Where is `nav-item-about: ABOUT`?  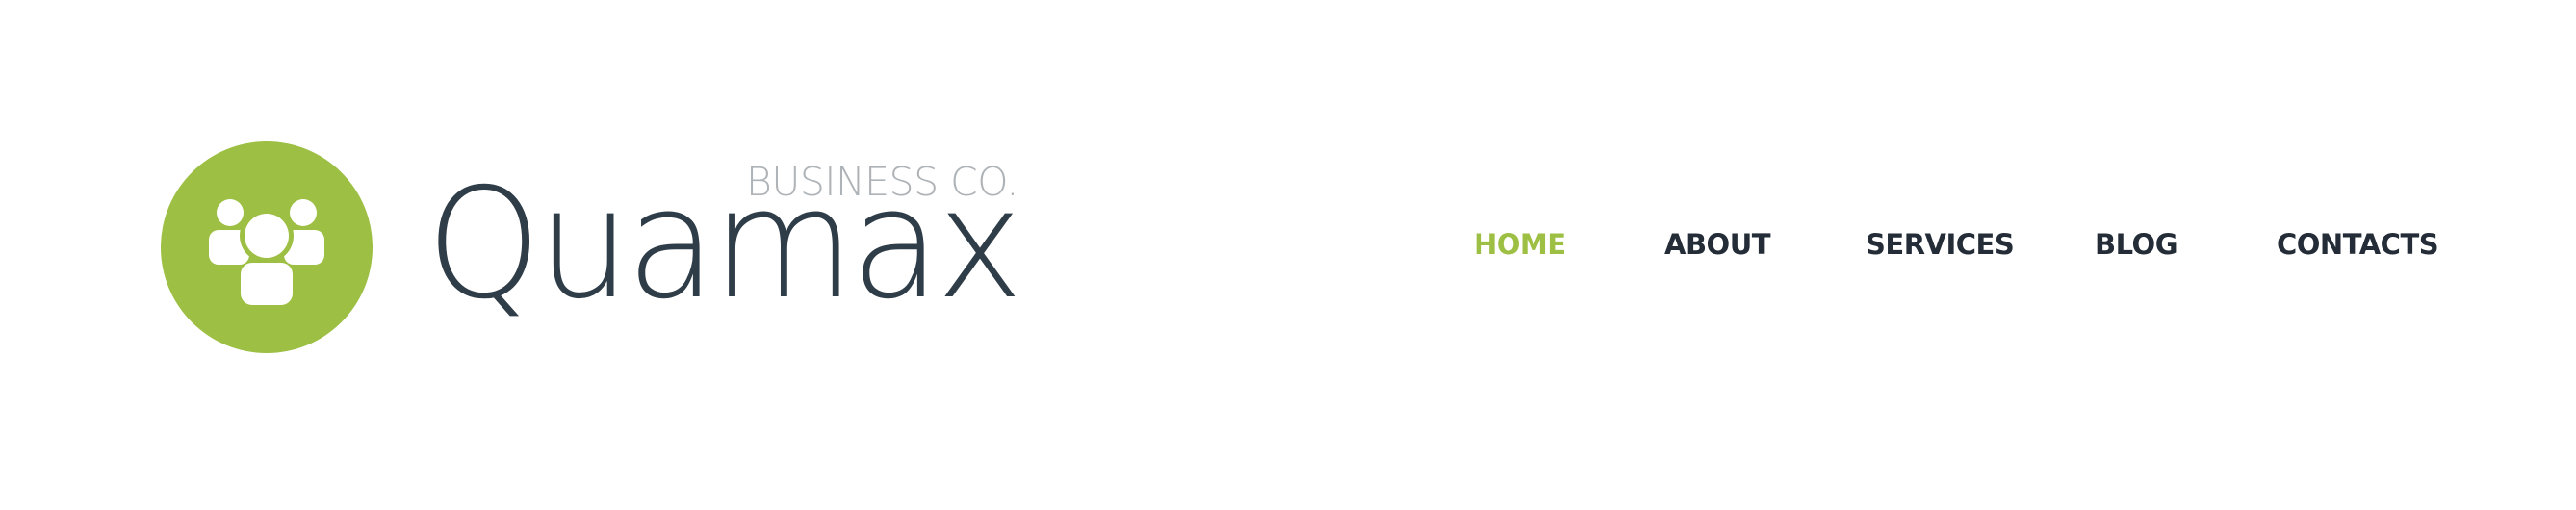
nav-item-about: ABOUT is located at coordinates (1718, 245).